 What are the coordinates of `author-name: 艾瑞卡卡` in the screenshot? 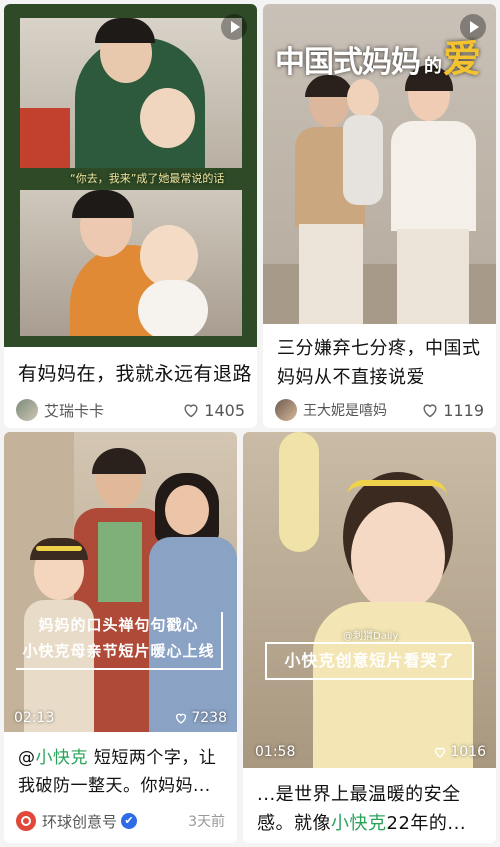 It's located at (113, 410).